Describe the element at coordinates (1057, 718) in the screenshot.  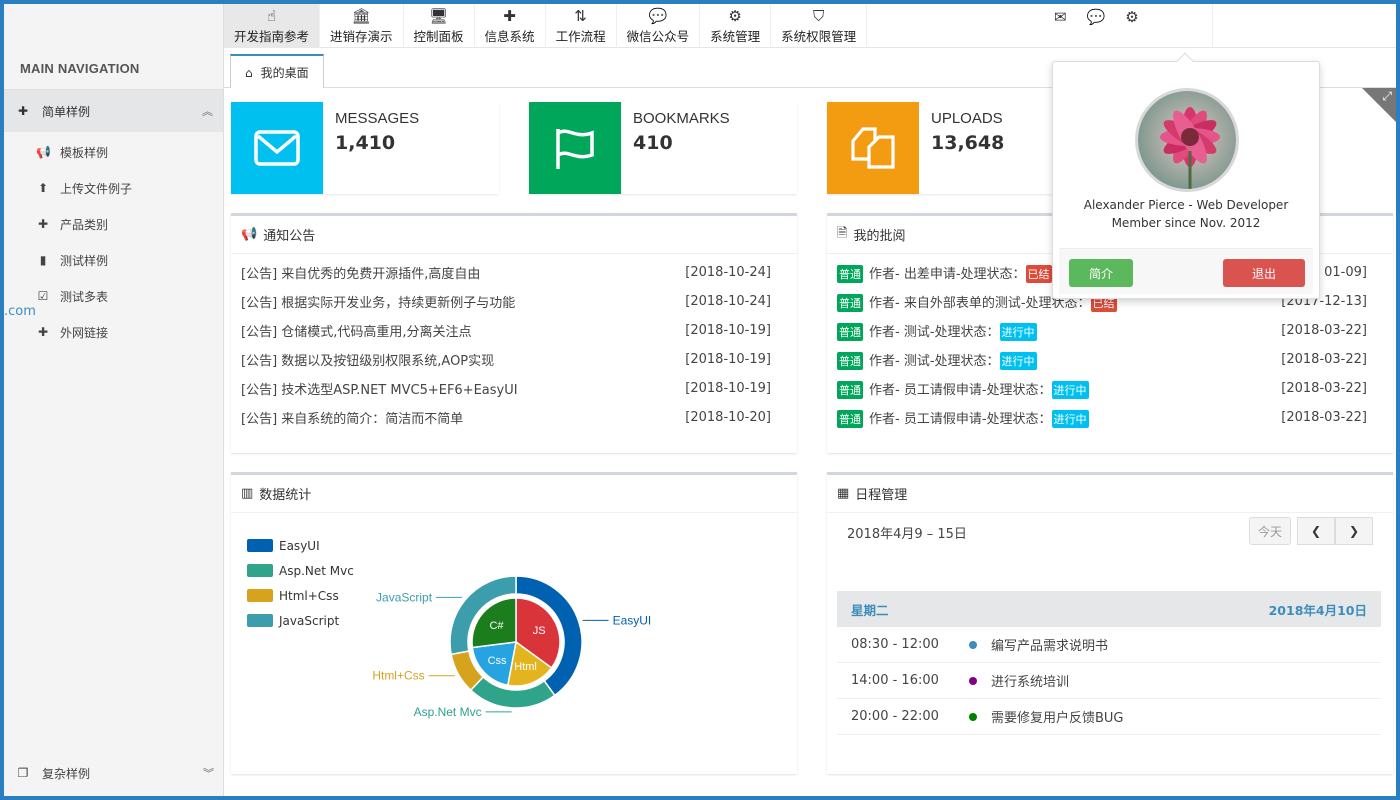
I see `event-title: 需要修复用户反馈BUG` at that location.